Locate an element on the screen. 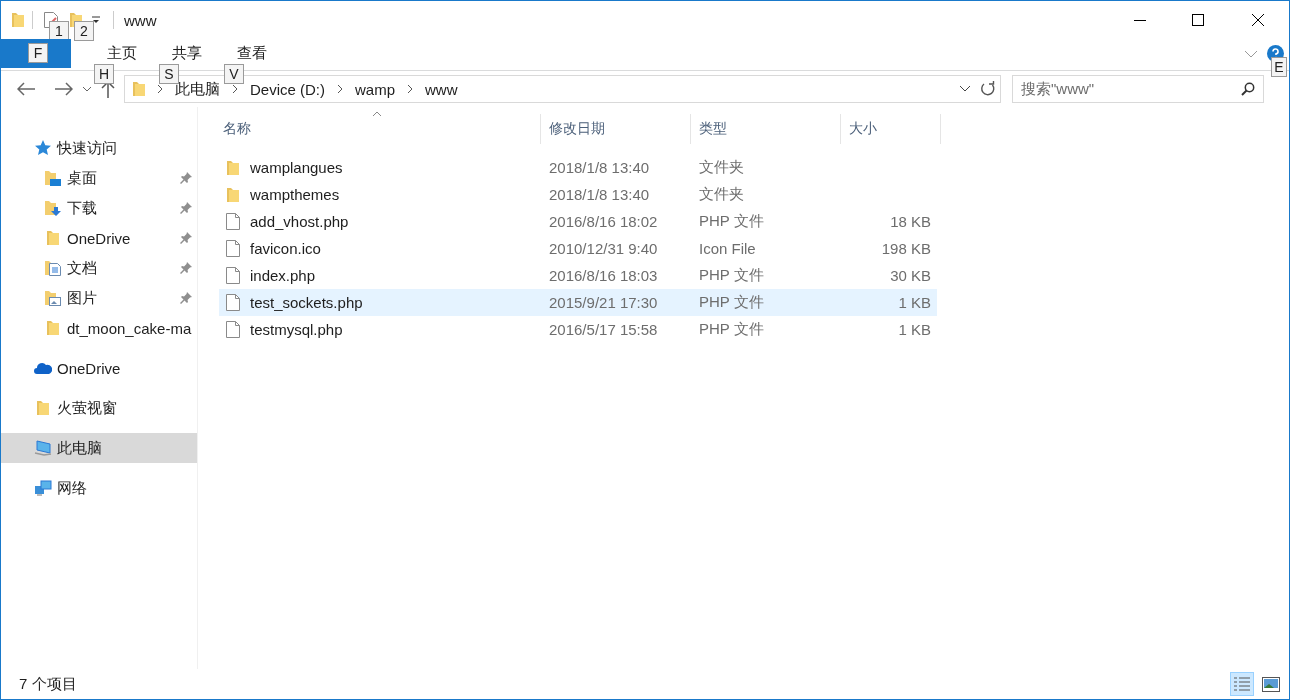 Image resolution: width=1290 pixels, height=700 pixels. navigation-item: 快速访问 is located at coordinates (99, 148).